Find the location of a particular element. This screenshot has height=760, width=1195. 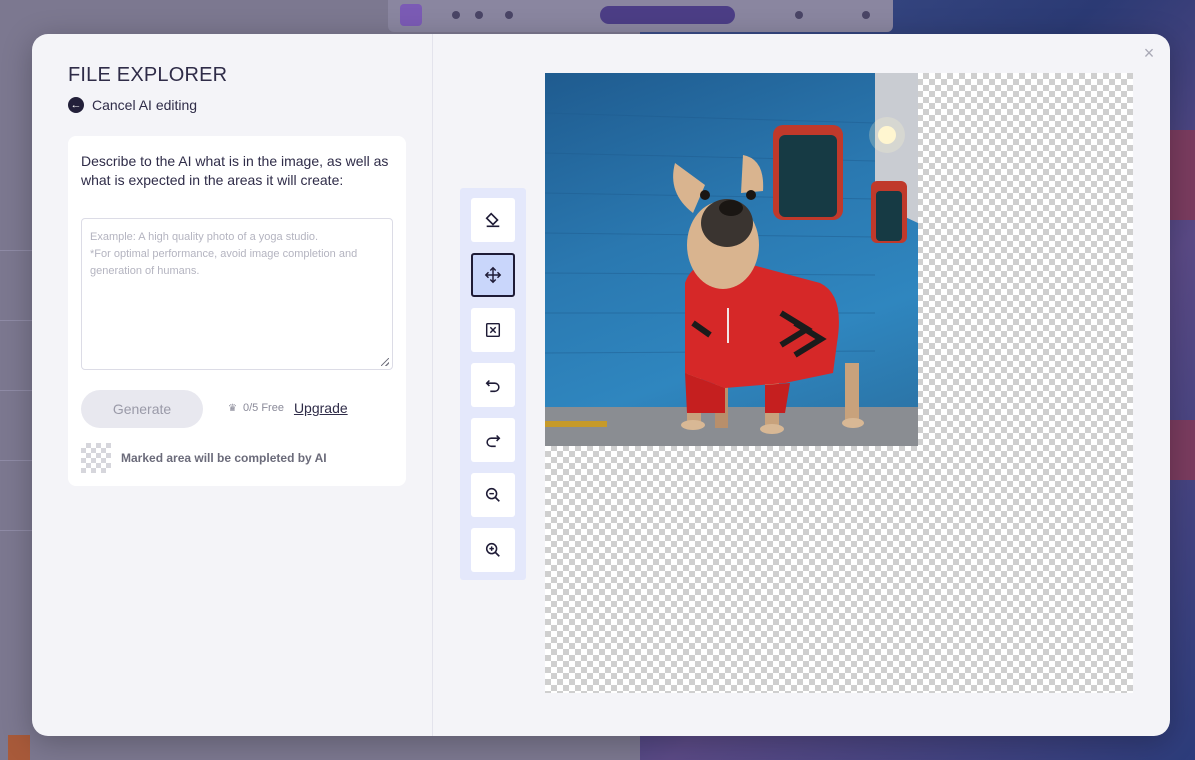

prompt-input-wrapper is located at coordinates (237, 294).